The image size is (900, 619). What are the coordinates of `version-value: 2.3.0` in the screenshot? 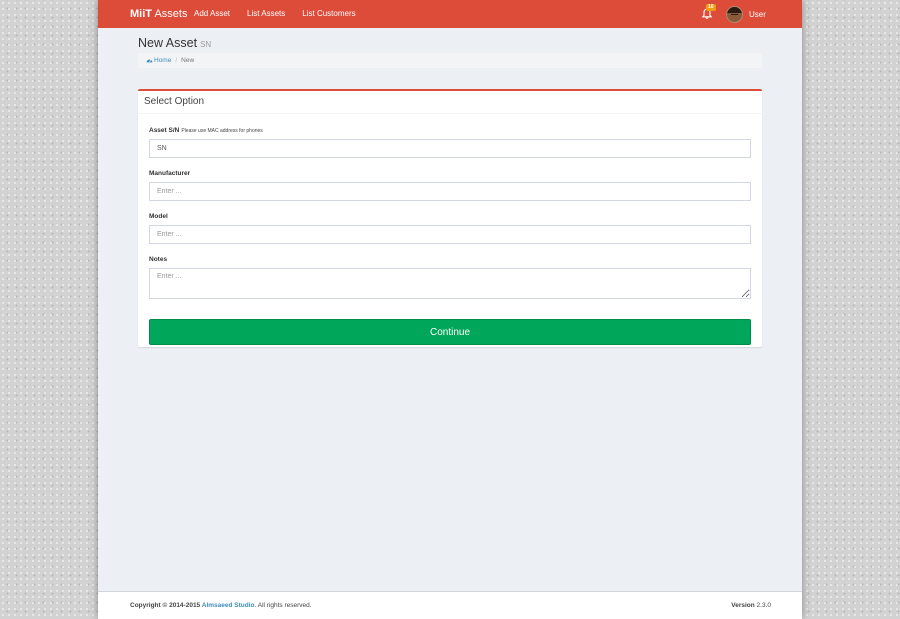 It's located at (762, 605).